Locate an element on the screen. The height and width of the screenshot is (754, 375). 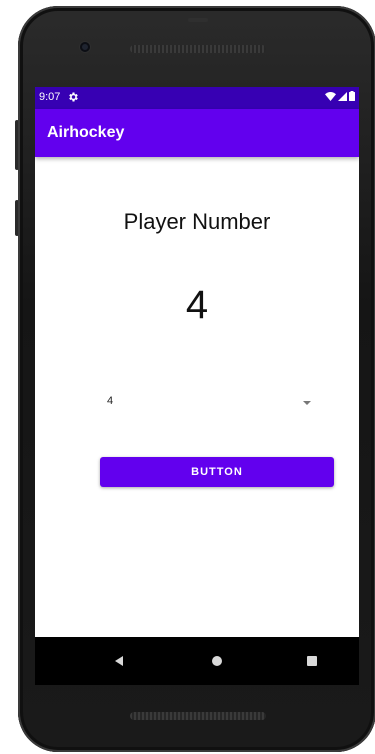
app-title: Airhockey is located at coordinates (86, 132).